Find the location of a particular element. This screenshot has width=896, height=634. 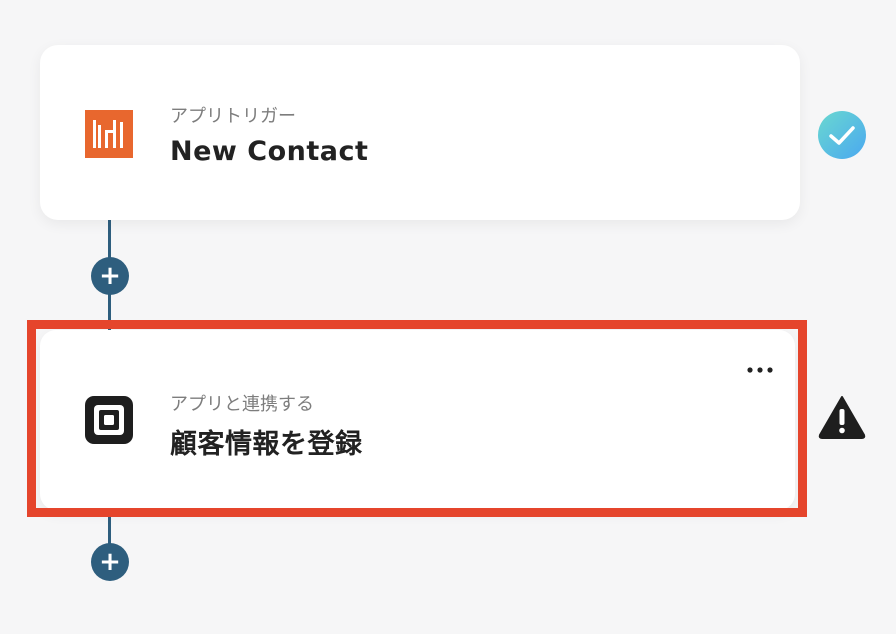

warning-icon is located at coordinates (842, 417).